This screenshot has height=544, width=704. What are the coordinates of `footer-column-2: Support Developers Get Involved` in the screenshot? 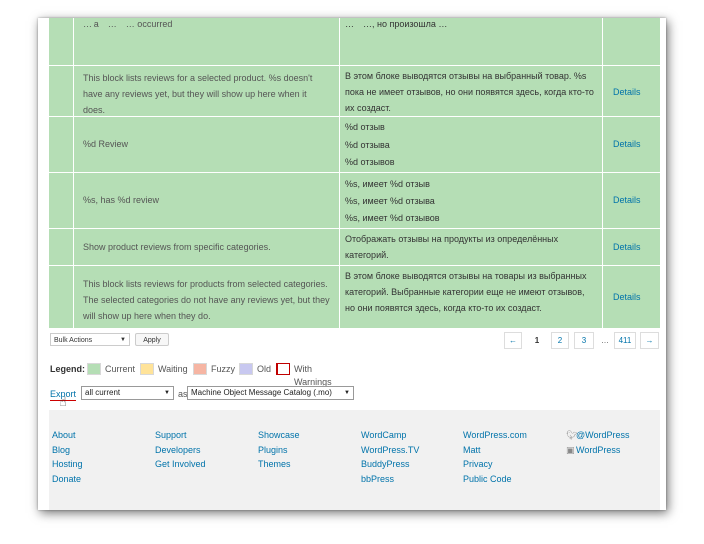 It's located at (180, 450).